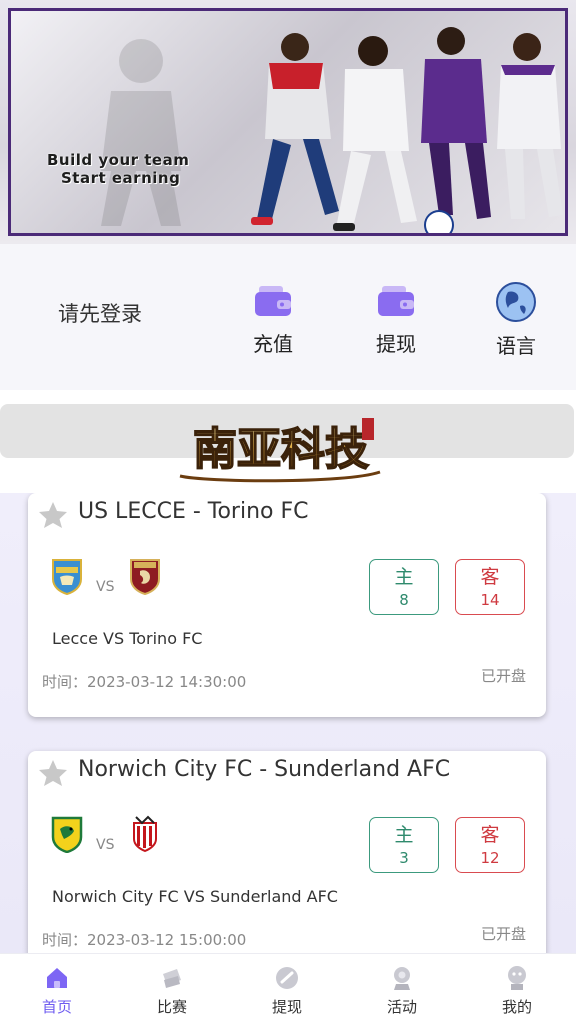 This screenshot has width=576, height=1024. Describe the element at coordinates (396, 317) in the screenshot. I see `withdraw-button: 提现` at that location.